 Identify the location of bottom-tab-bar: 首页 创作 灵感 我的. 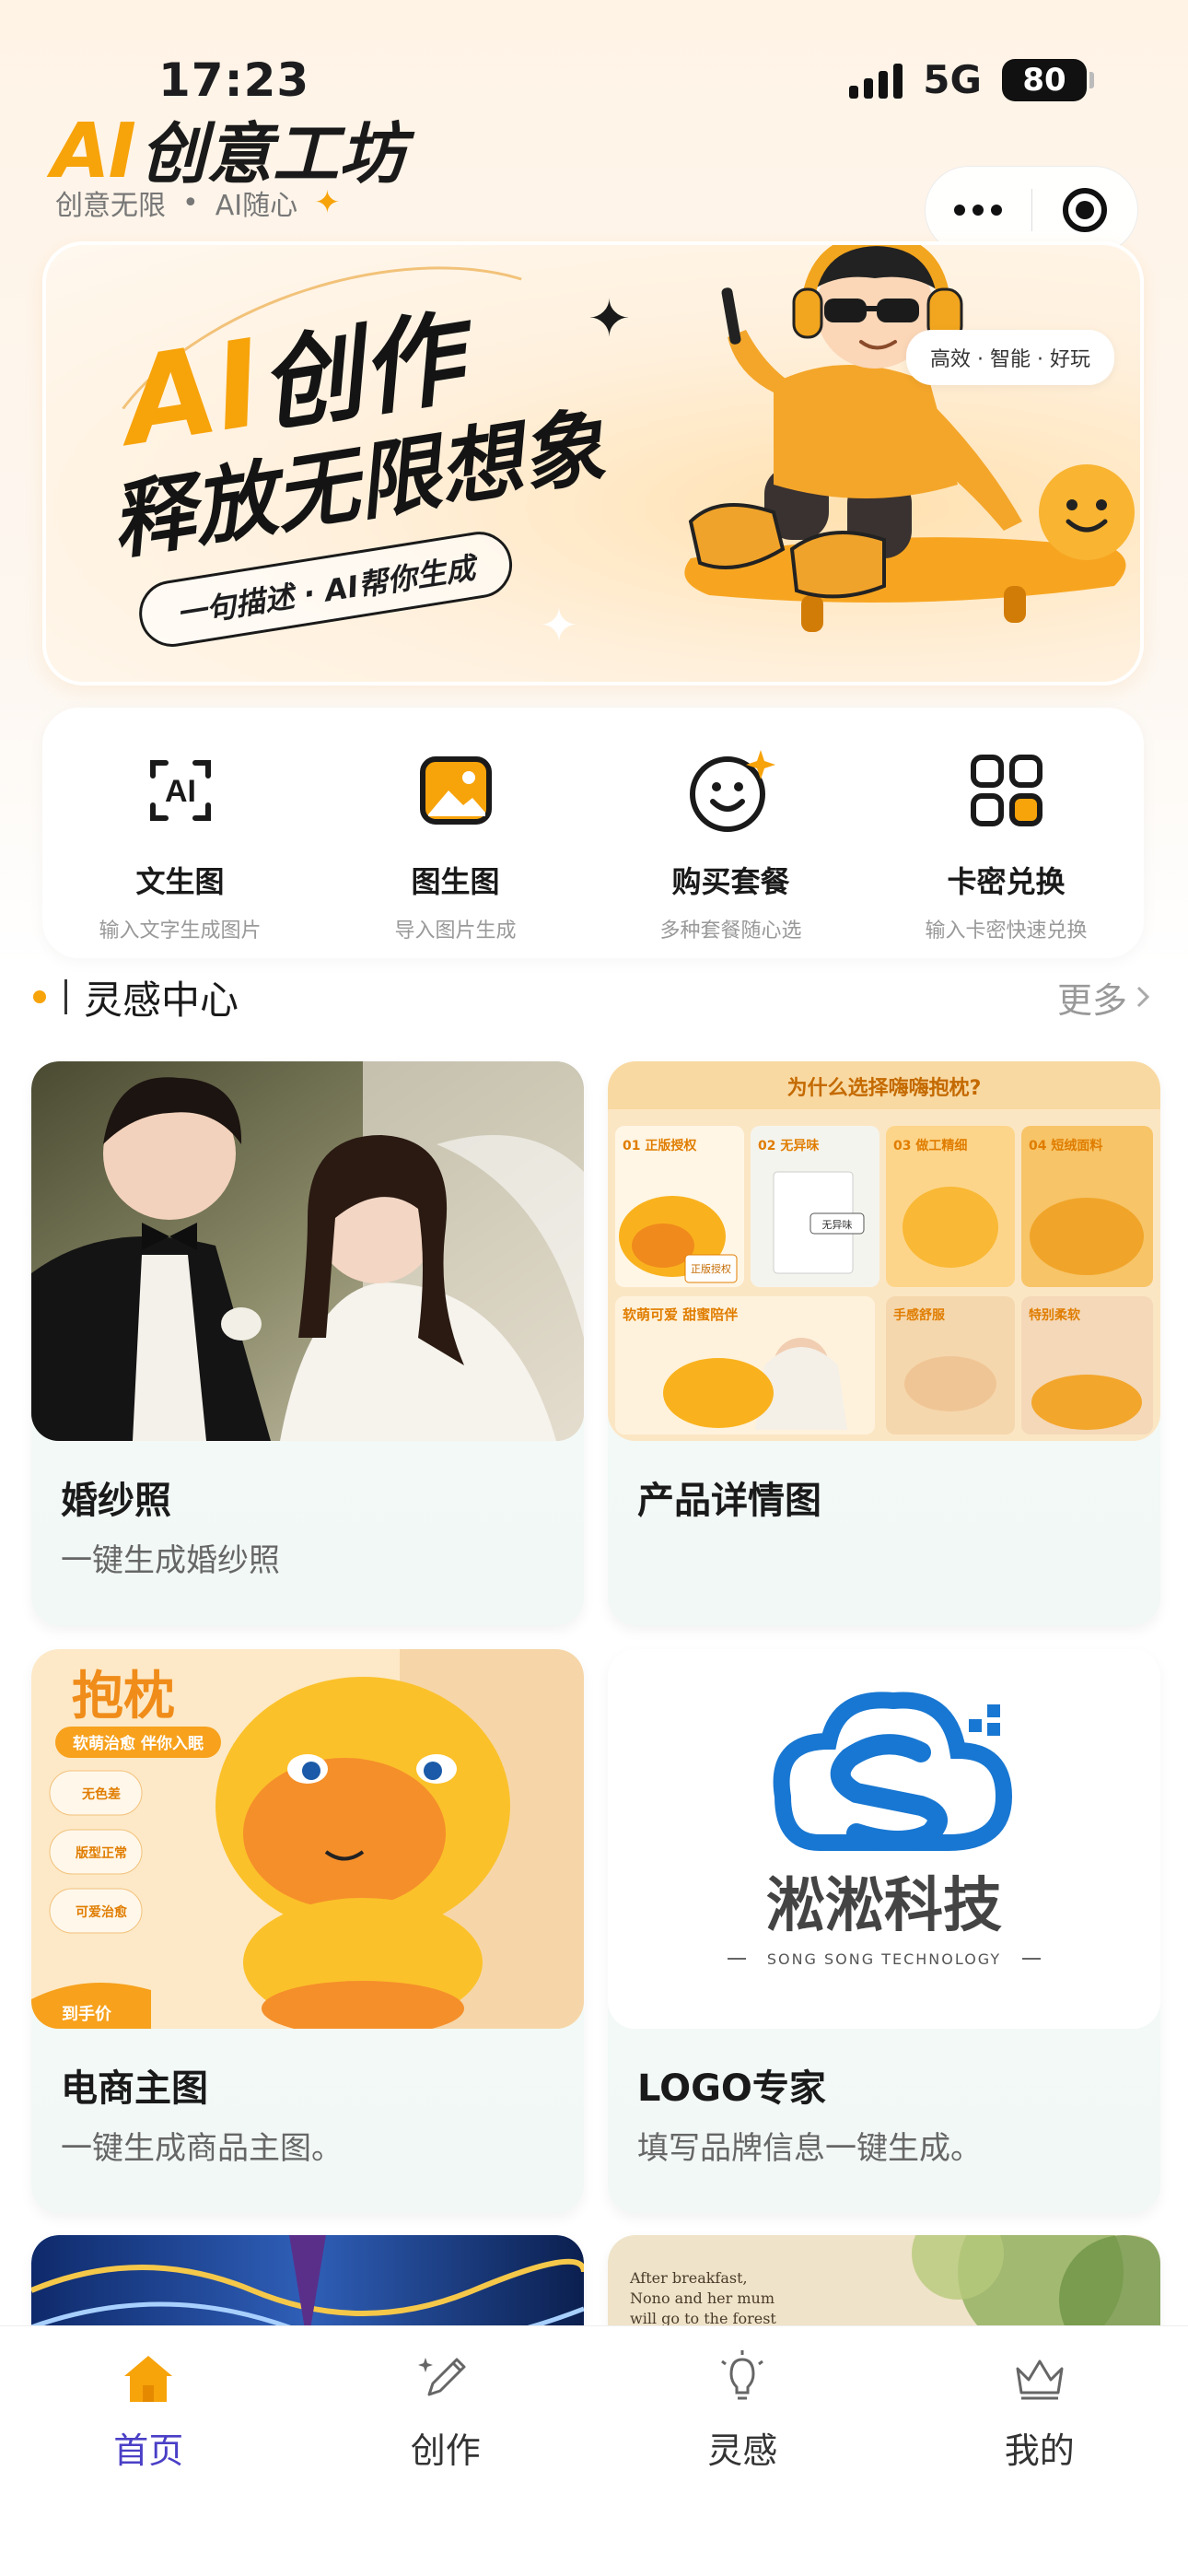
(594, 2450).